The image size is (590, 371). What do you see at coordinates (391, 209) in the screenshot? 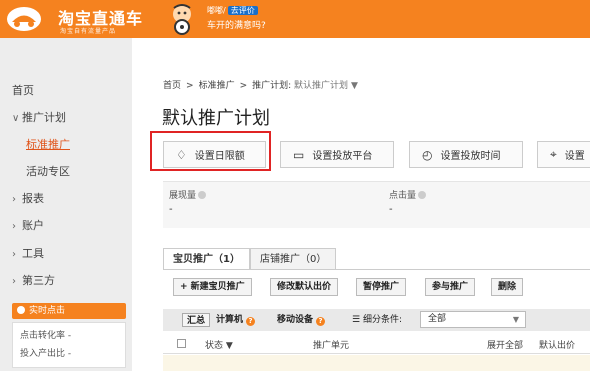
I see `clicks-value: -` at bounding box center [391, 209].